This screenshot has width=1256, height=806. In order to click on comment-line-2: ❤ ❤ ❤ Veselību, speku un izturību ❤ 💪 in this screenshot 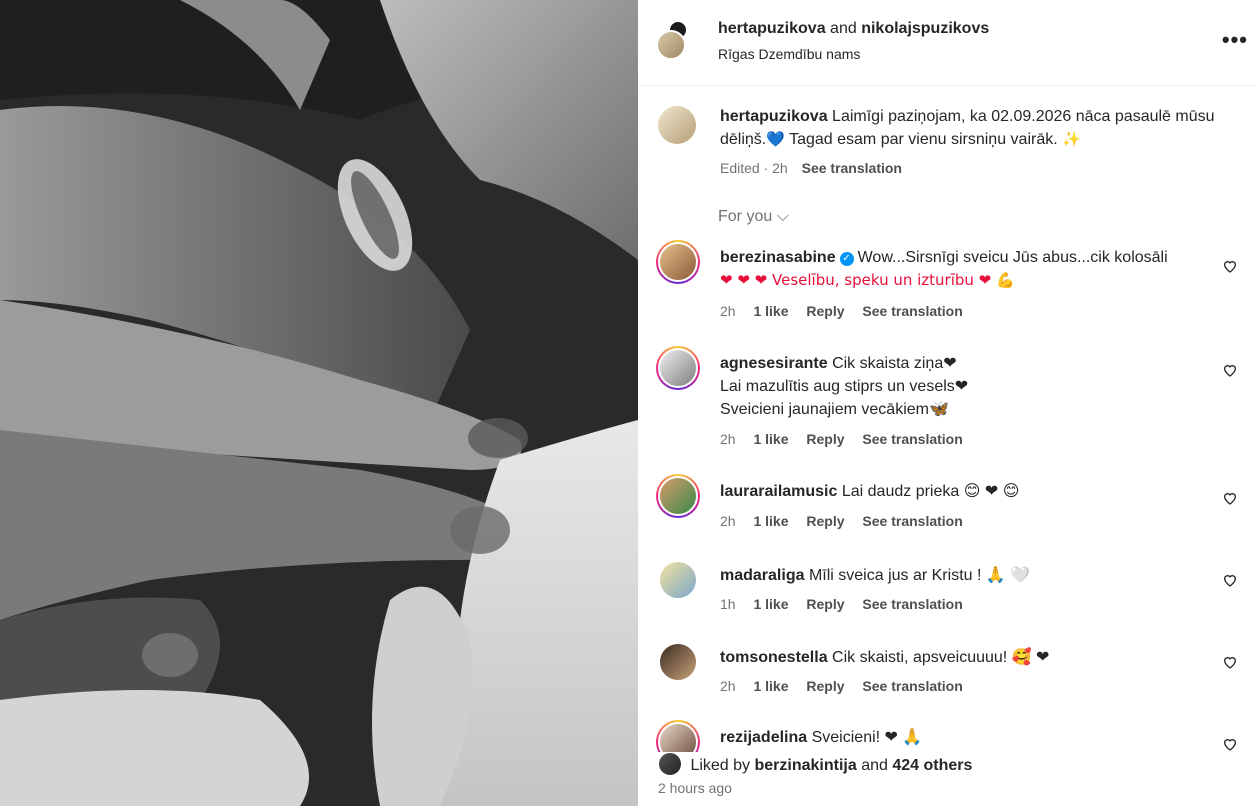, I will do `click(867, 280)`.